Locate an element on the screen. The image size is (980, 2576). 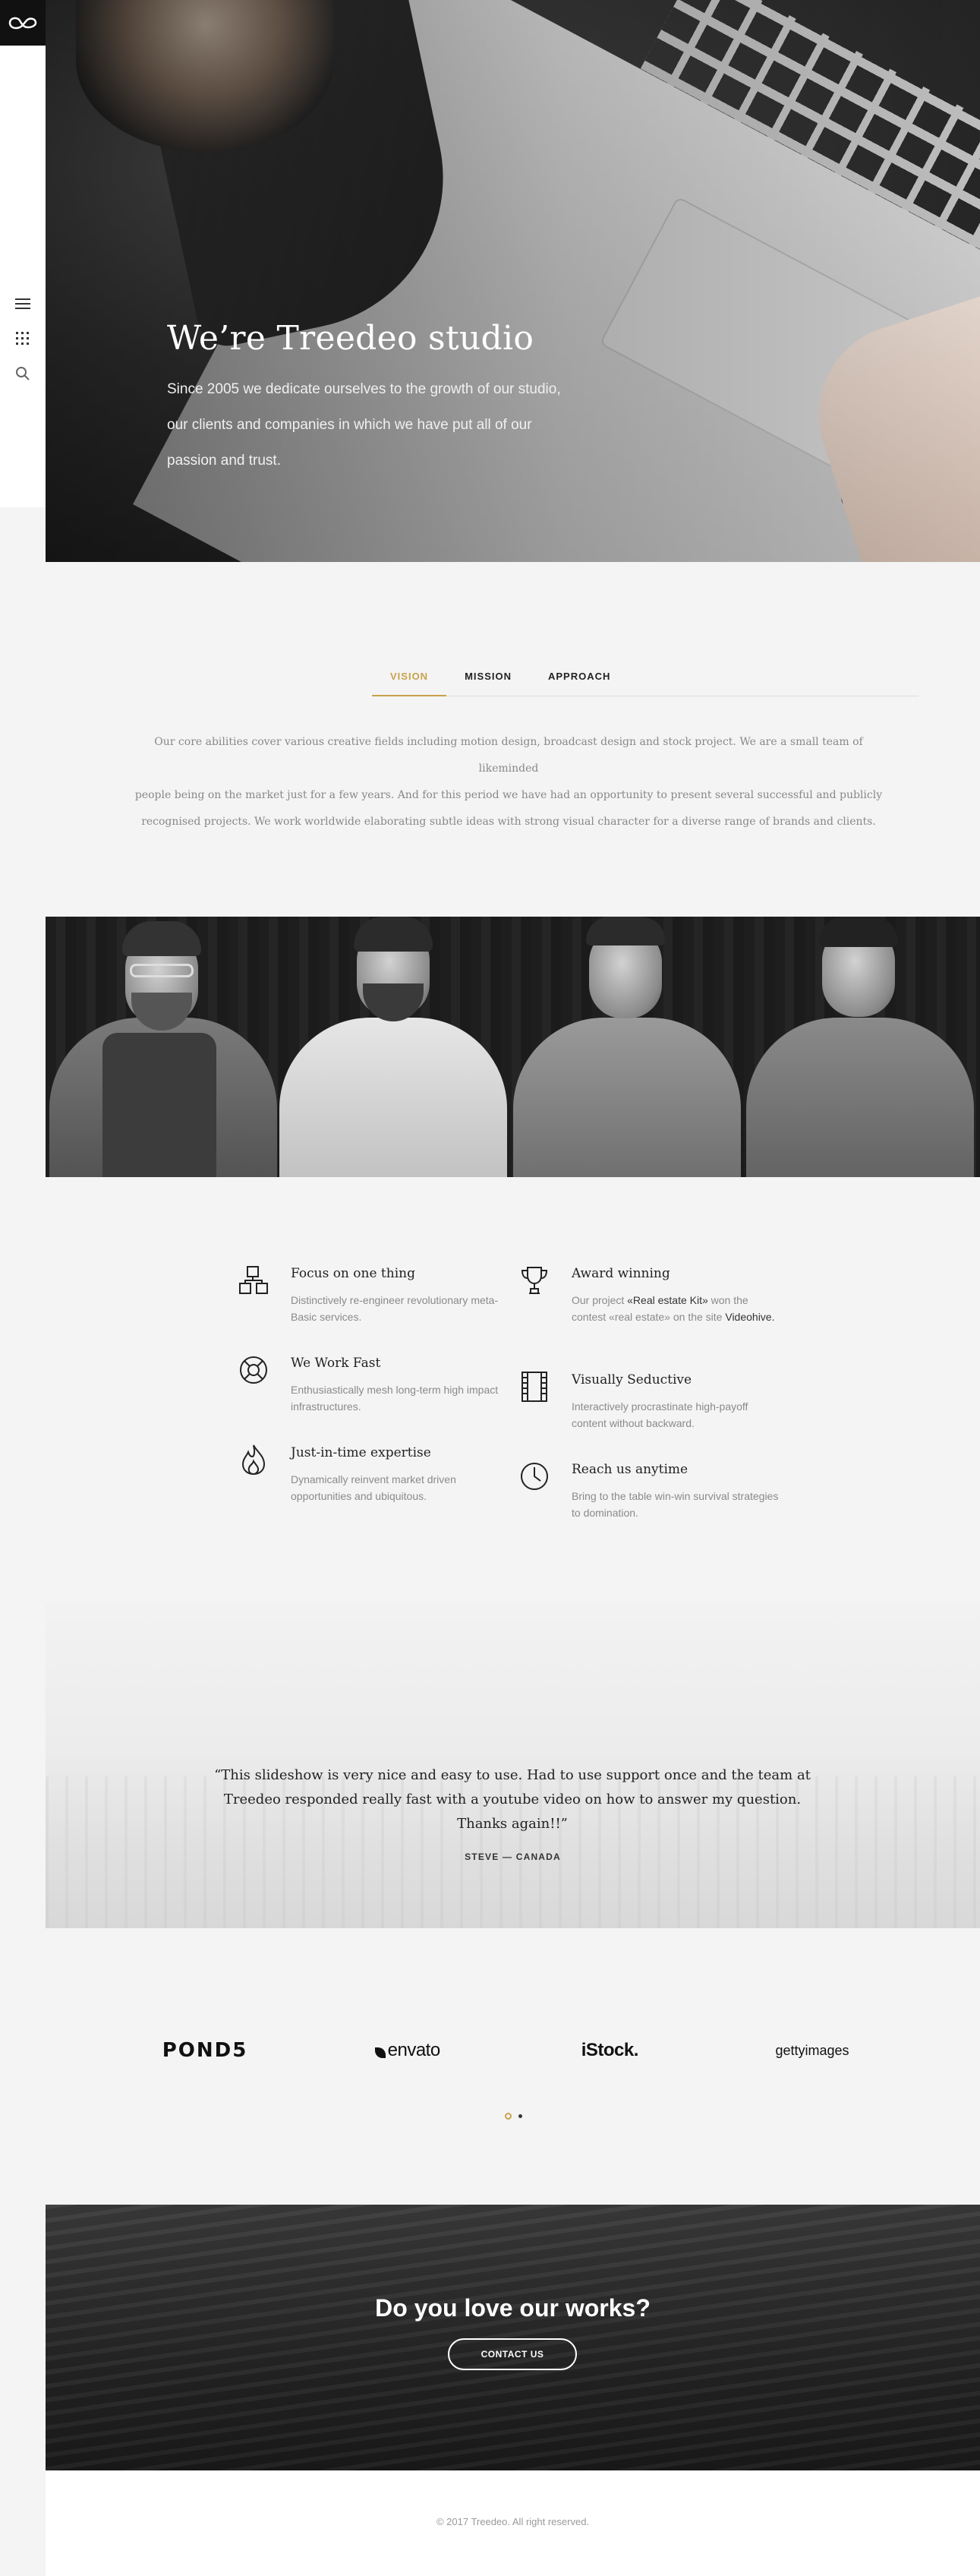
trophy-icon is located at coordinates (534, 1280).